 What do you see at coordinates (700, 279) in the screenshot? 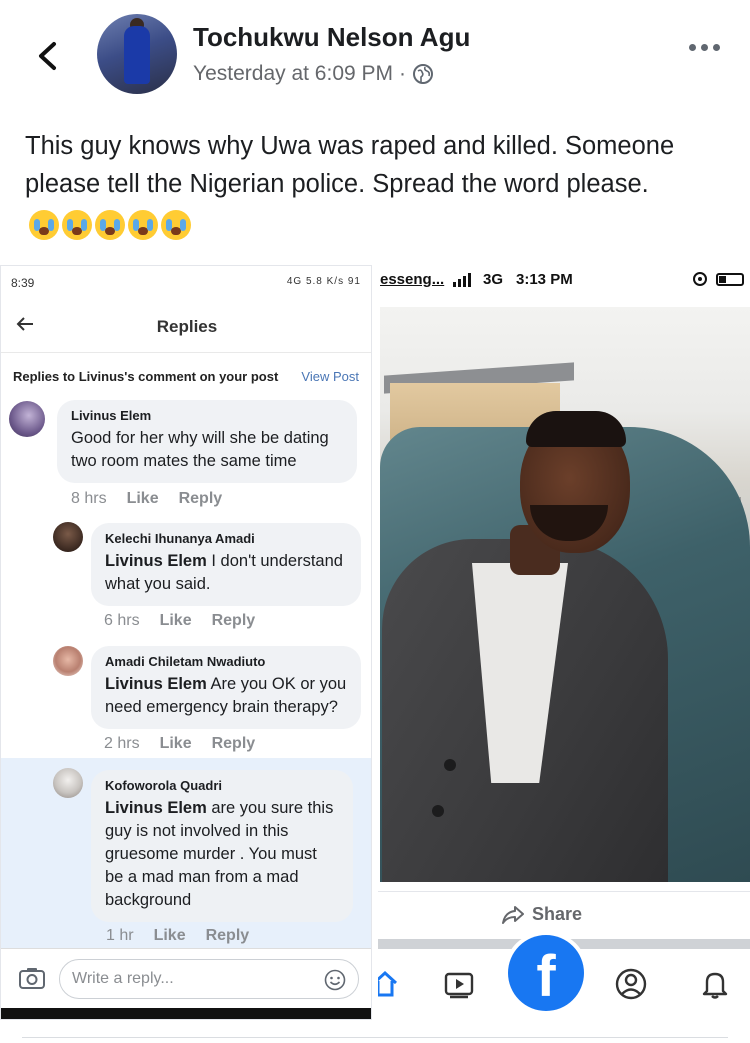
I see `rotation-lock-icon` at bounding box center [700, 279].